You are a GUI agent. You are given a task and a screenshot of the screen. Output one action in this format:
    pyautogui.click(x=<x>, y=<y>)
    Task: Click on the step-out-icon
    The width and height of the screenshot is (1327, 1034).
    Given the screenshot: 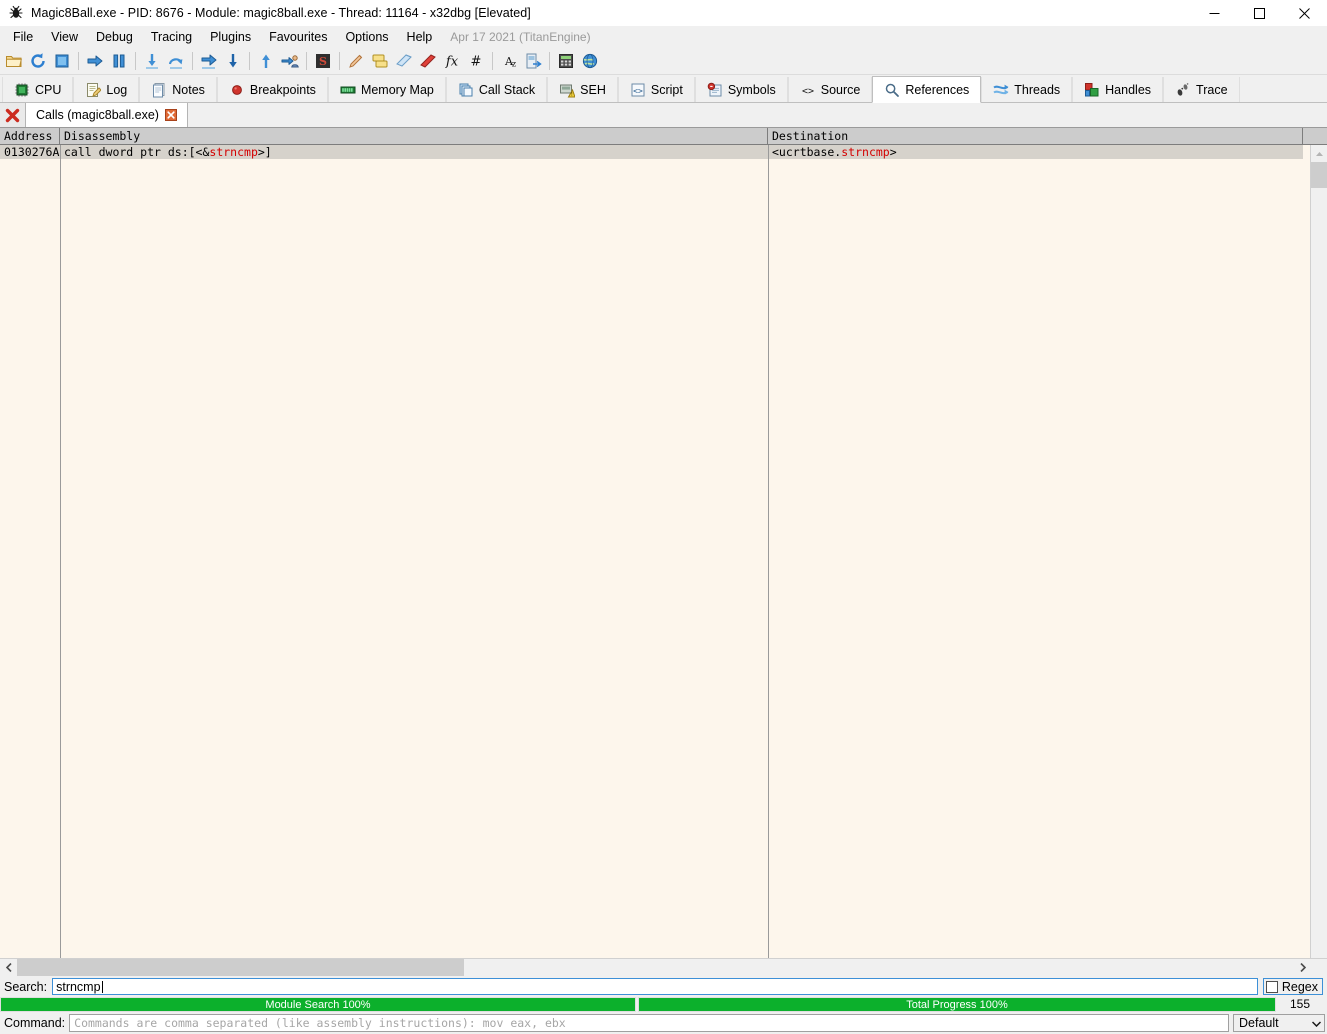 What is the action you would take?
    pyautogui.click(x=209, y=61)
    